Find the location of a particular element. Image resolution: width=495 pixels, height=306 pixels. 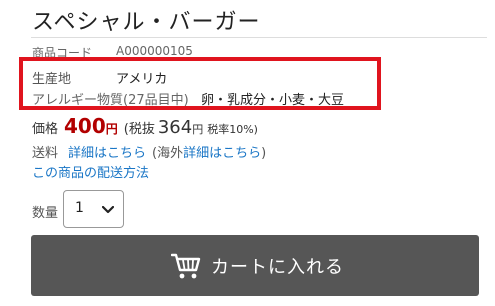

shipping-label: 送料 is located at coordinates (45, 153).